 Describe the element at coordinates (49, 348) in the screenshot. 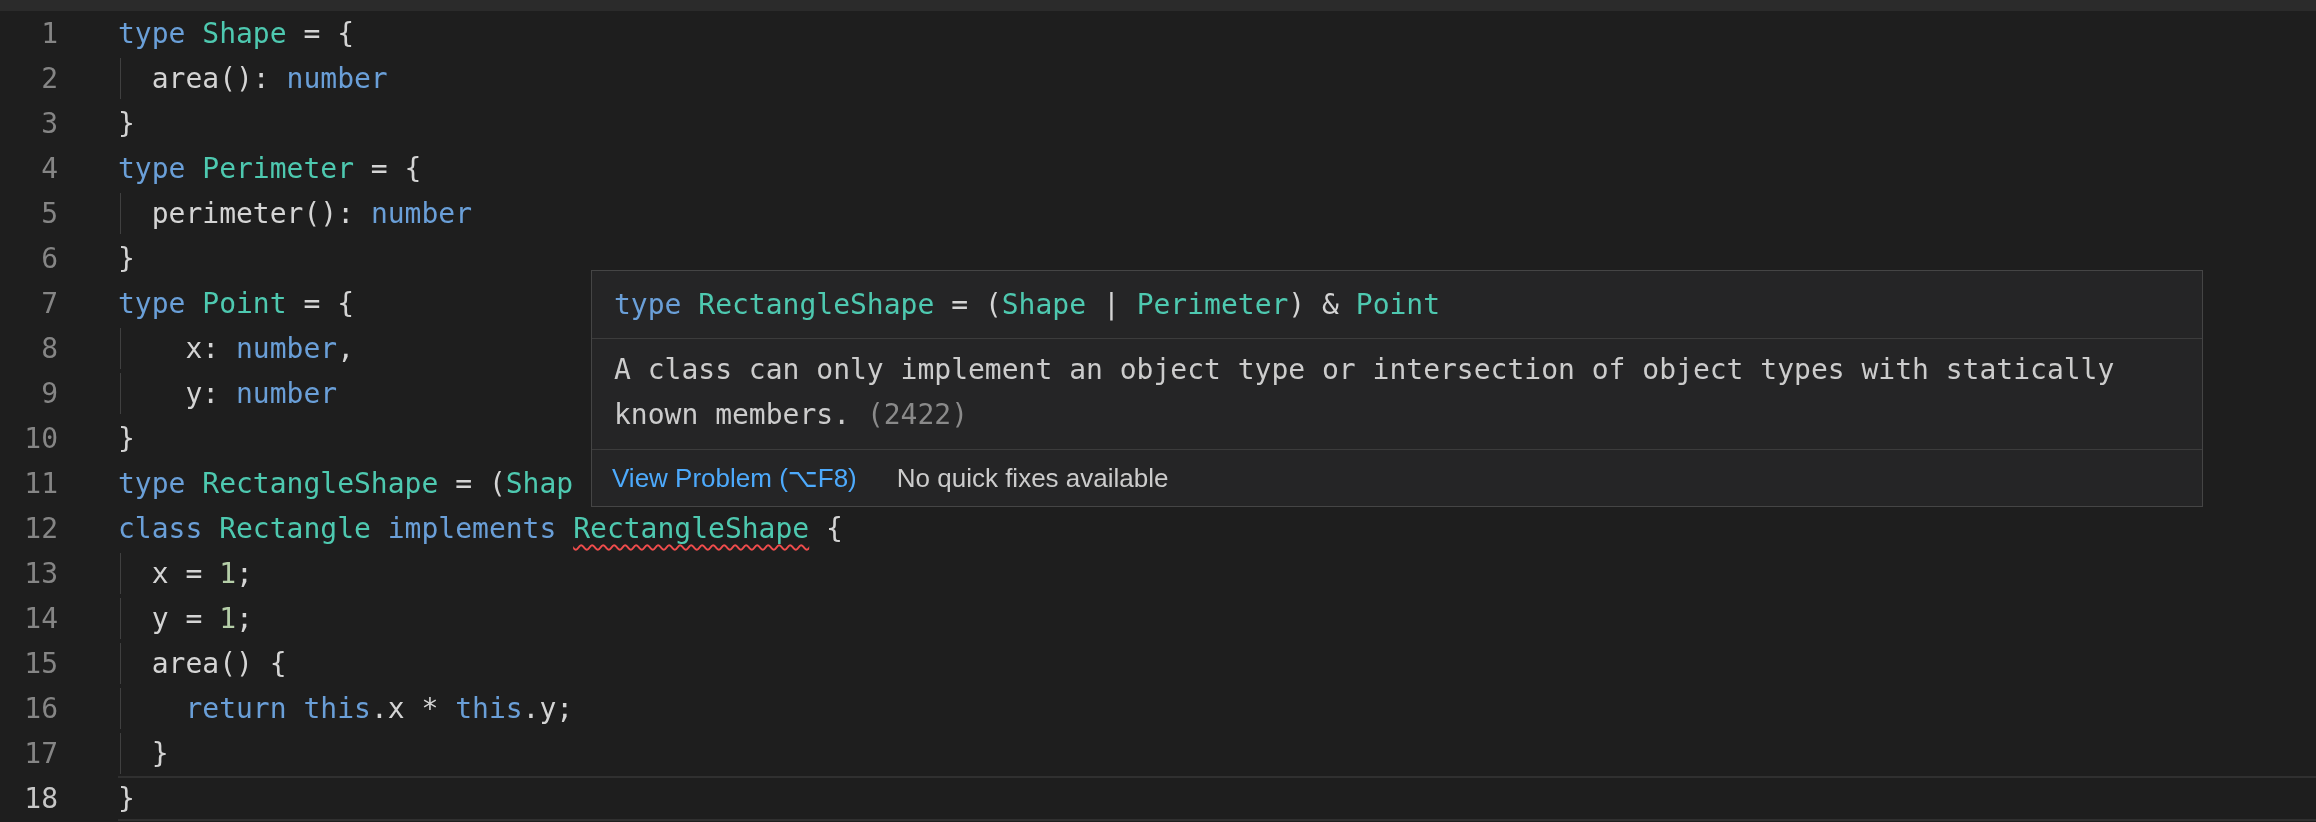

I see `line-number: 8` at that location.